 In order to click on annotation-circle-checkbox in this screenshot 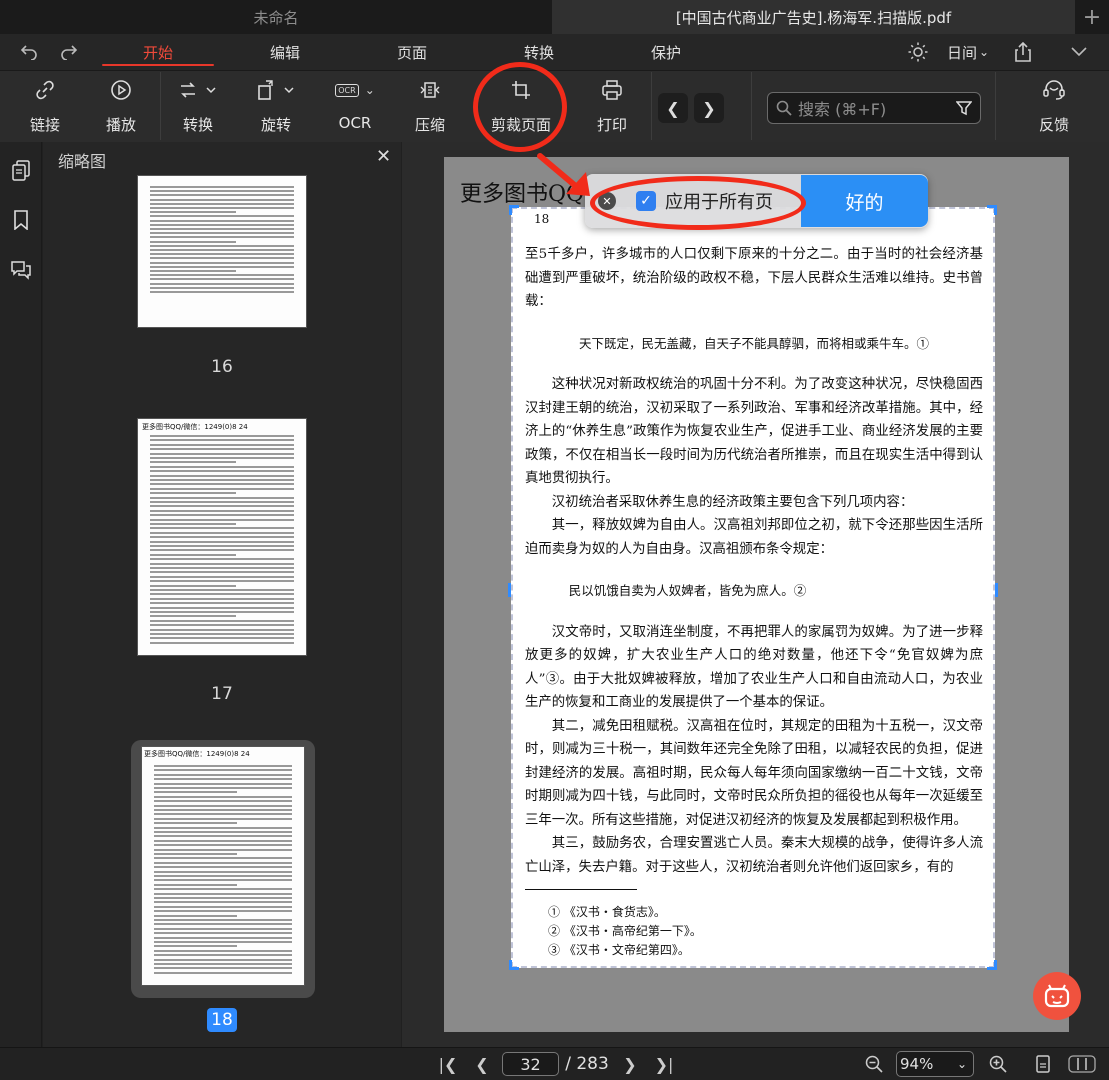, I will do `click(698, 203)`.